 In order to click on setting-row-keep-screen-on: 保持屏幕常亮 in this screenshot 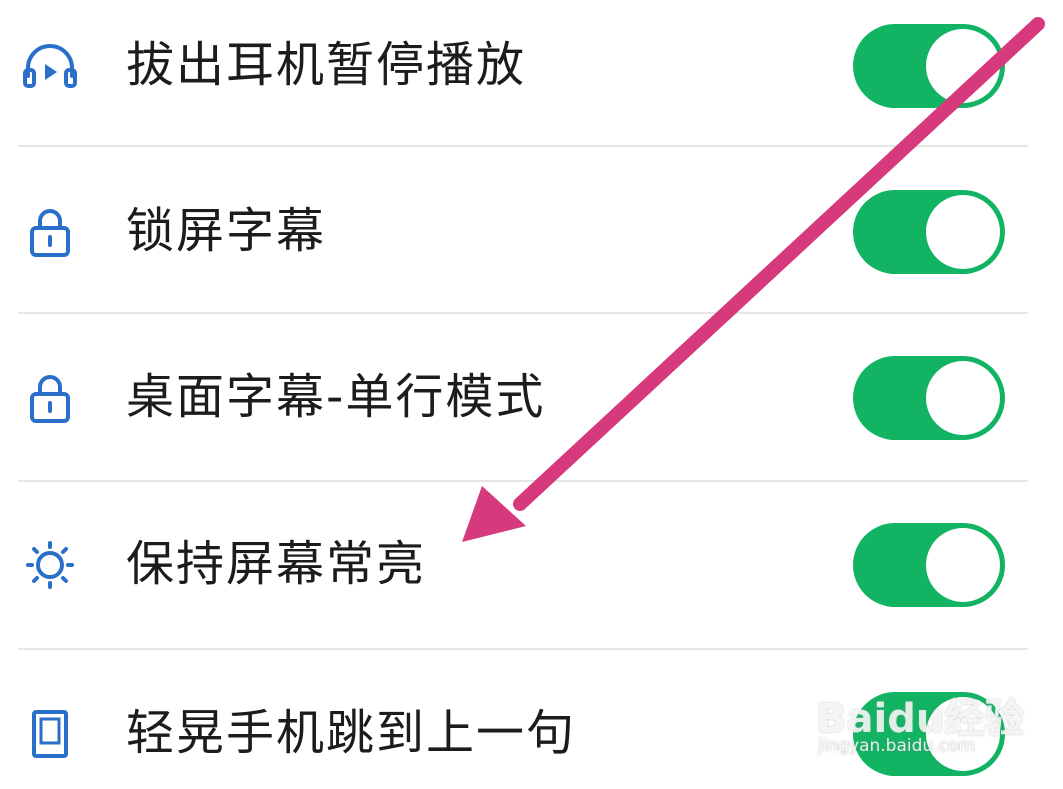, I will do `click(531, 565)`.